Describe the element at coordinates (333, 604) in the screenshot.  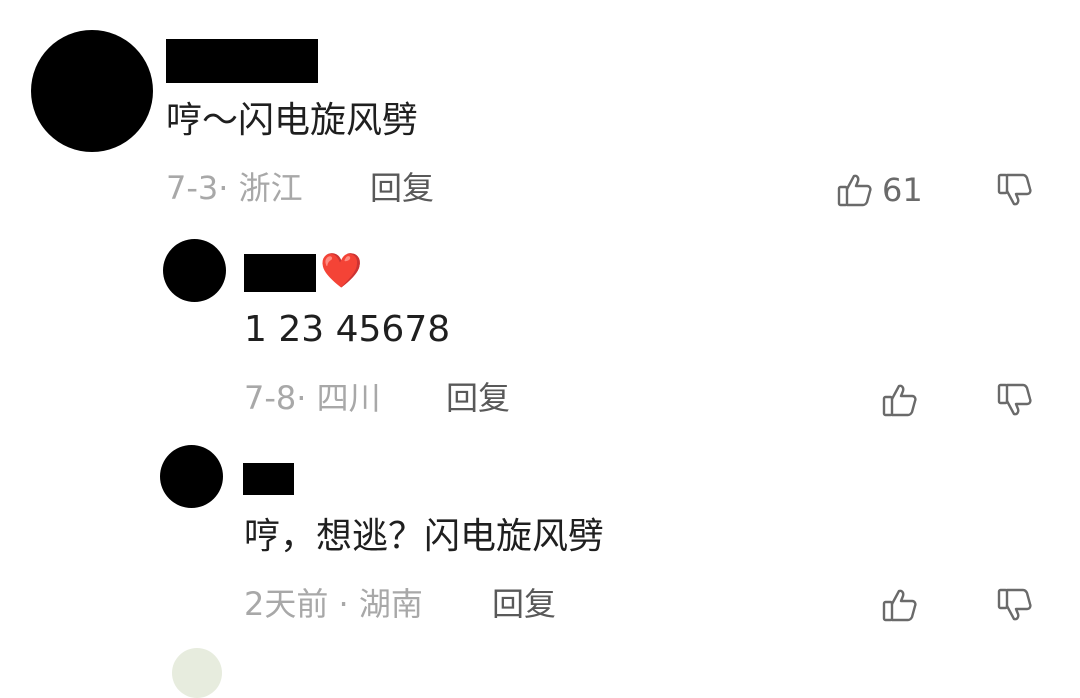
I see `comment-meta: 2天前 · 湖南` at that location.